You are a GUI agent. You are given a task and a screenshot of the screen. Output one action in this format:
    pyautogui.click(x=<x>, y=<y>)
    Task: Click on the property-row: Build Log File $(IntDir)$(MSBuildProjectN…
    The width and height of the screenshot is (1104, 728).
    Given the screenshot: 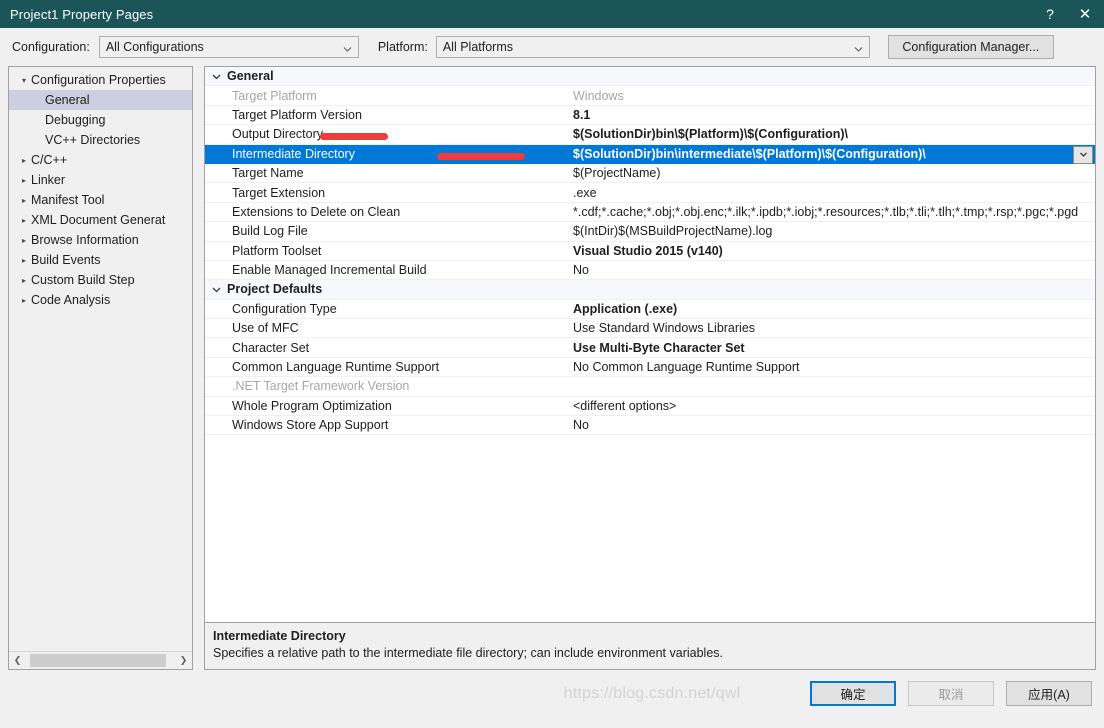 What is the action you would take?
    pyautogui.click(x=650, y=232)
    